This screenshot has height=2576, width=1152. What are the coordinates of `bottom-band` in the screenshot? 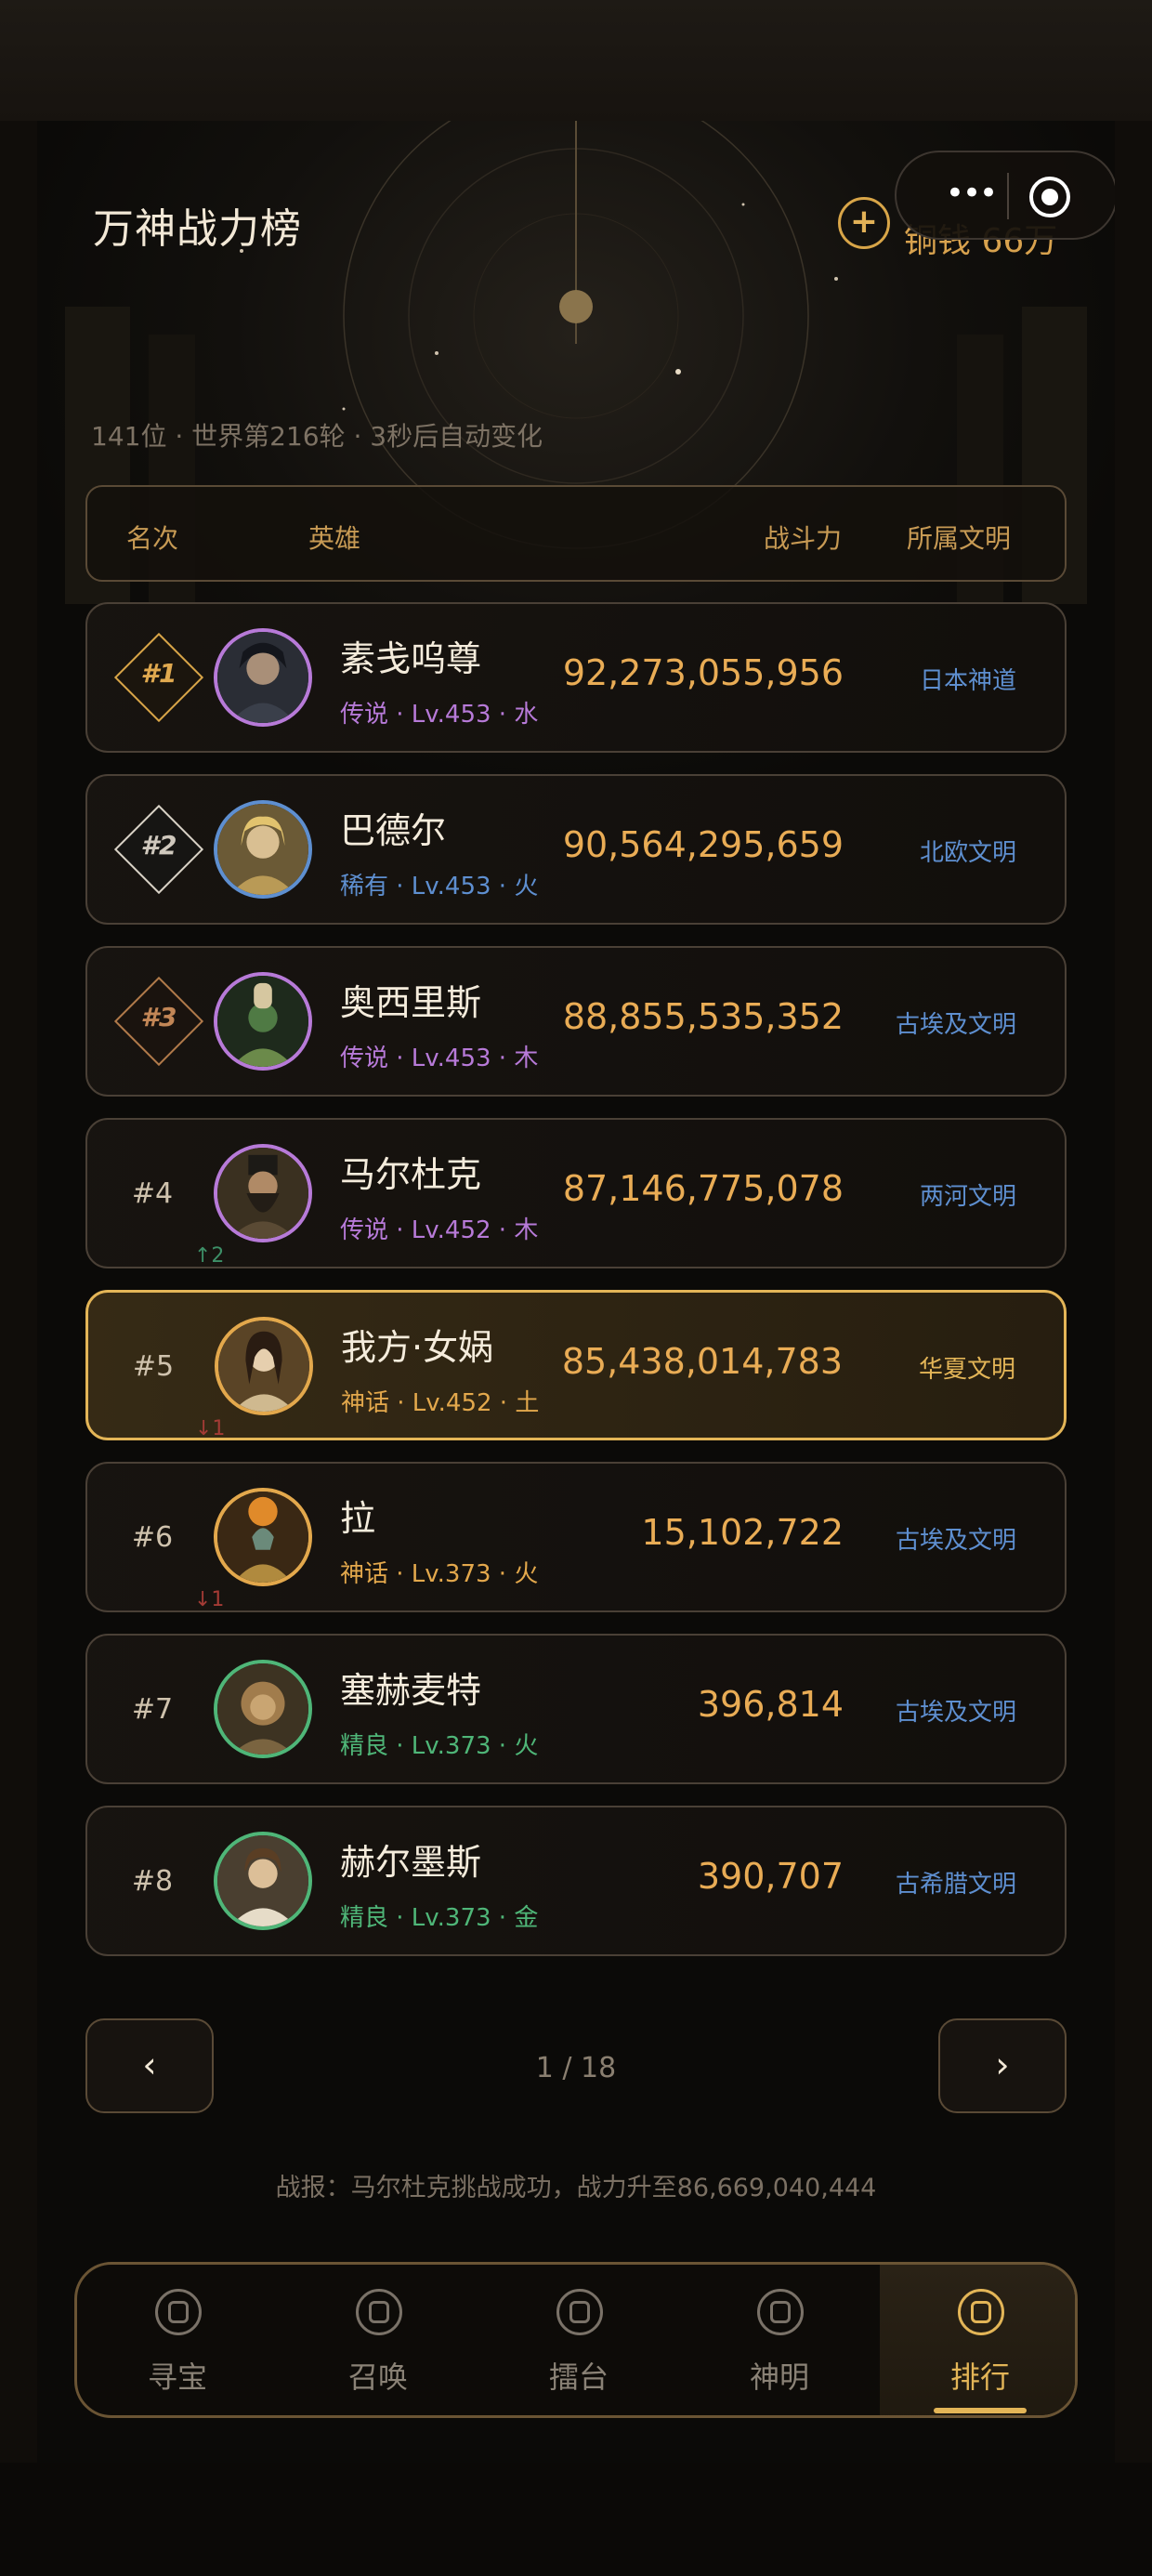 It's located at (576, 2519).